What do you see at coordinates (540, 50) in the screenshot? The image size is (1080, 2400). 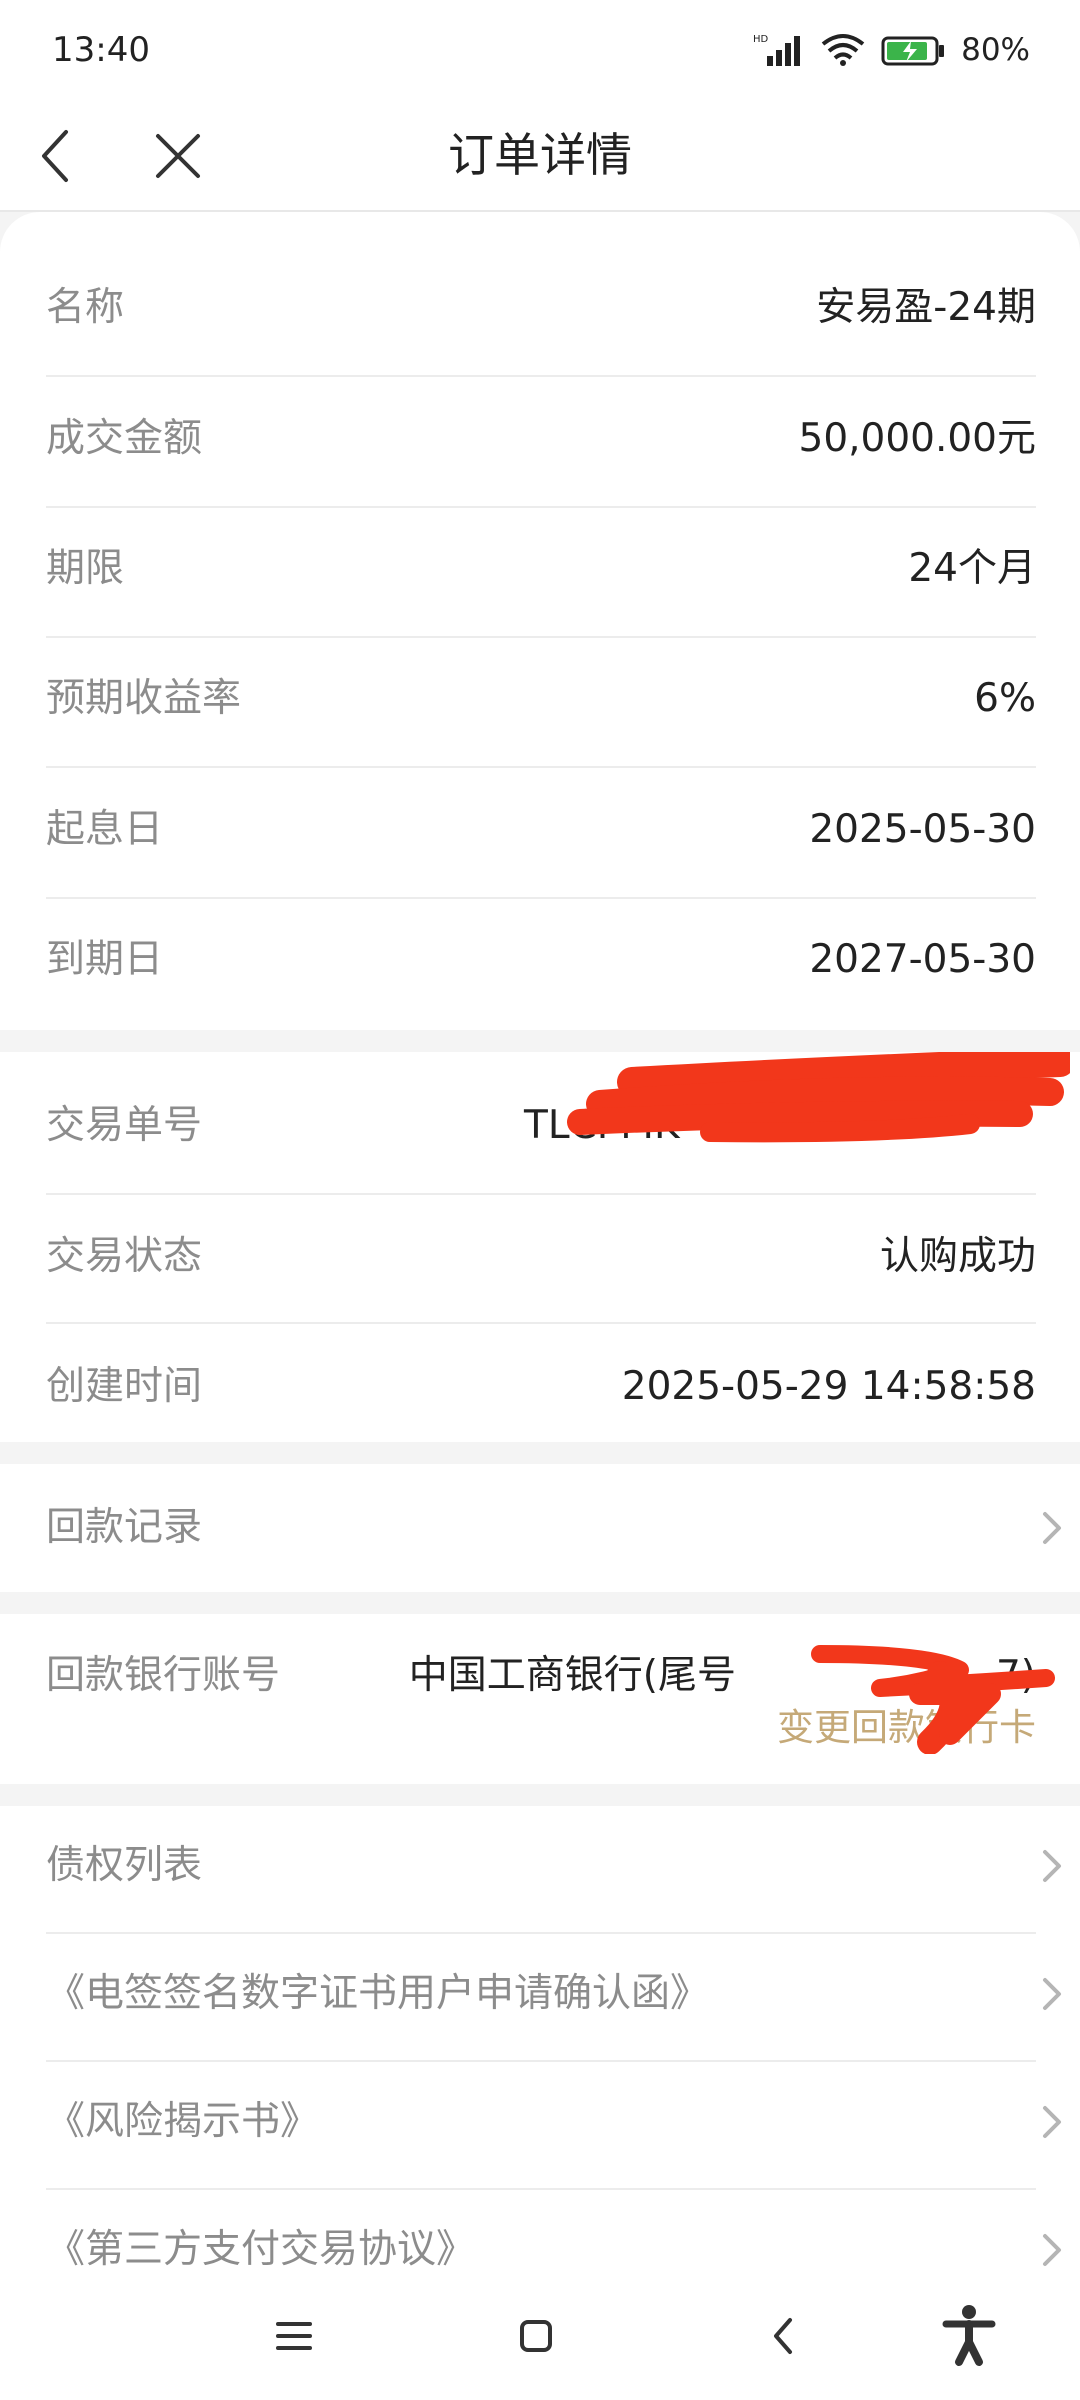 I see `status-bar: 13:40 HD 80%` at bounding box center [540, 50].